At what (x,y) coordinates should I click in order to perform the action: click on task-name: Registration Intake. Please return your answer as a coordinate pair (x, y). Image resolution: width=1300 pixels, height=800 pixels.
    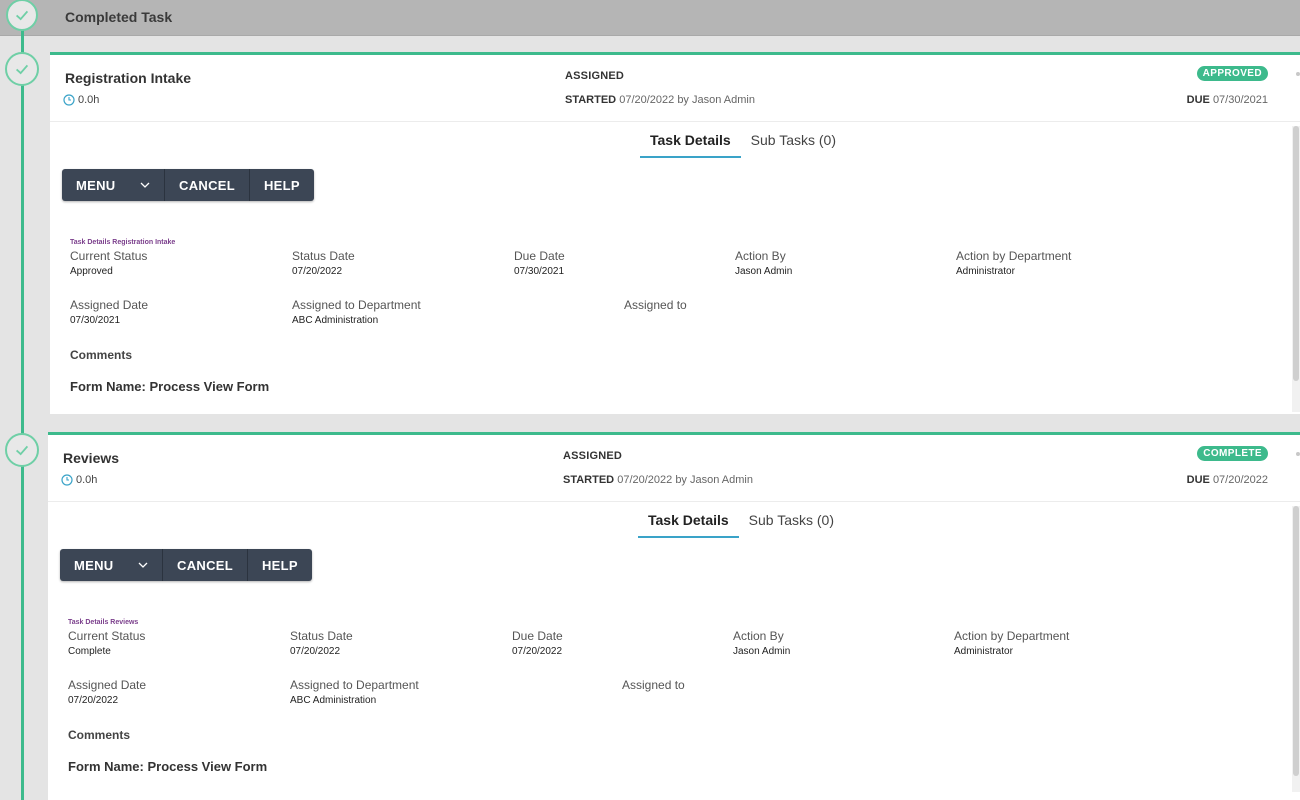
    Looking at the image, I should click on (128, 78).